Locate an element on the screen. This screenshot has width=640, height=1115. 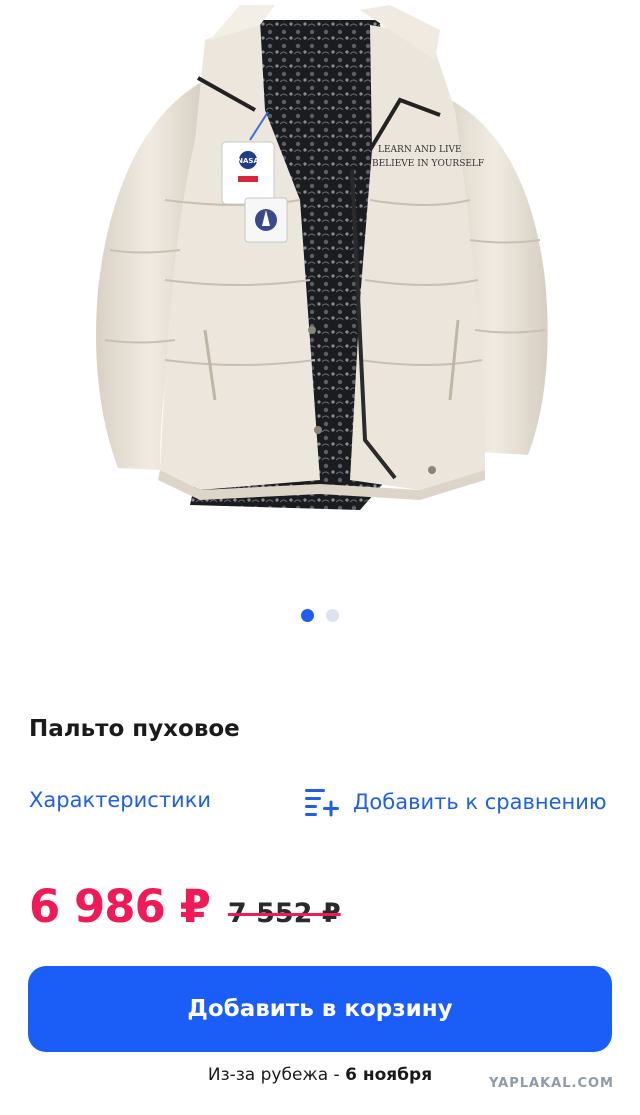
pagination-dot-active is located at coordinates (307, 615).